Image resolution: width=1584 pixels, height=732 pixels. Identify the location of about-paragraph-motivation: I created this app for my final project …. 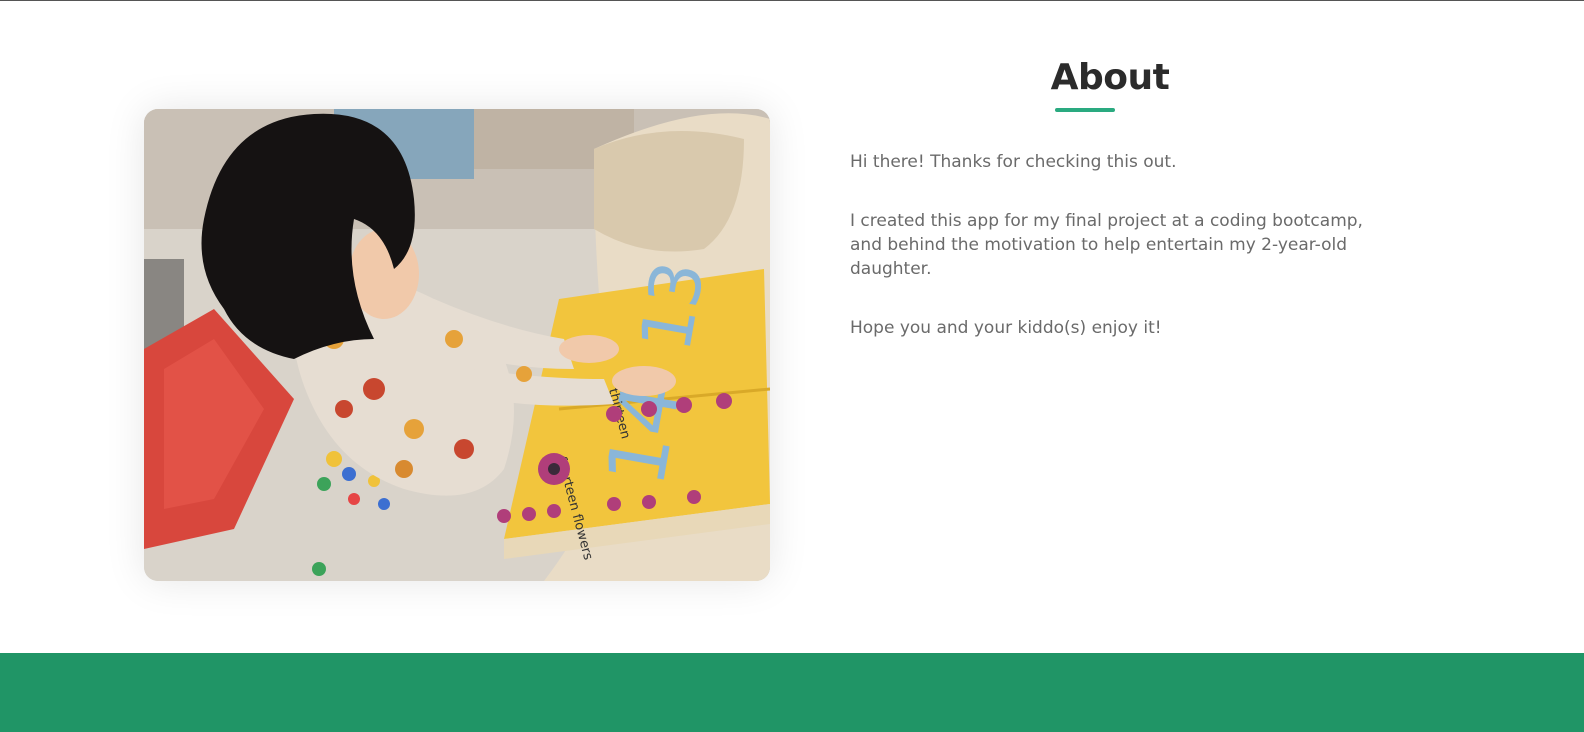
(1106, 245).